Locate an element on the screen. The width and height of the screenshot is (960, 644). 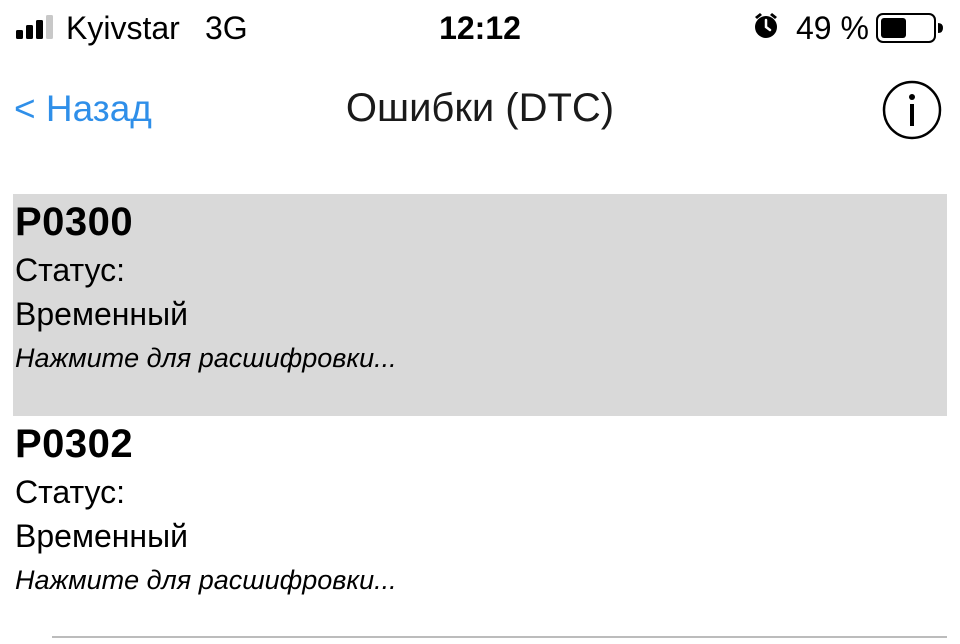
battery-icon is located at coordinates (909, 28).